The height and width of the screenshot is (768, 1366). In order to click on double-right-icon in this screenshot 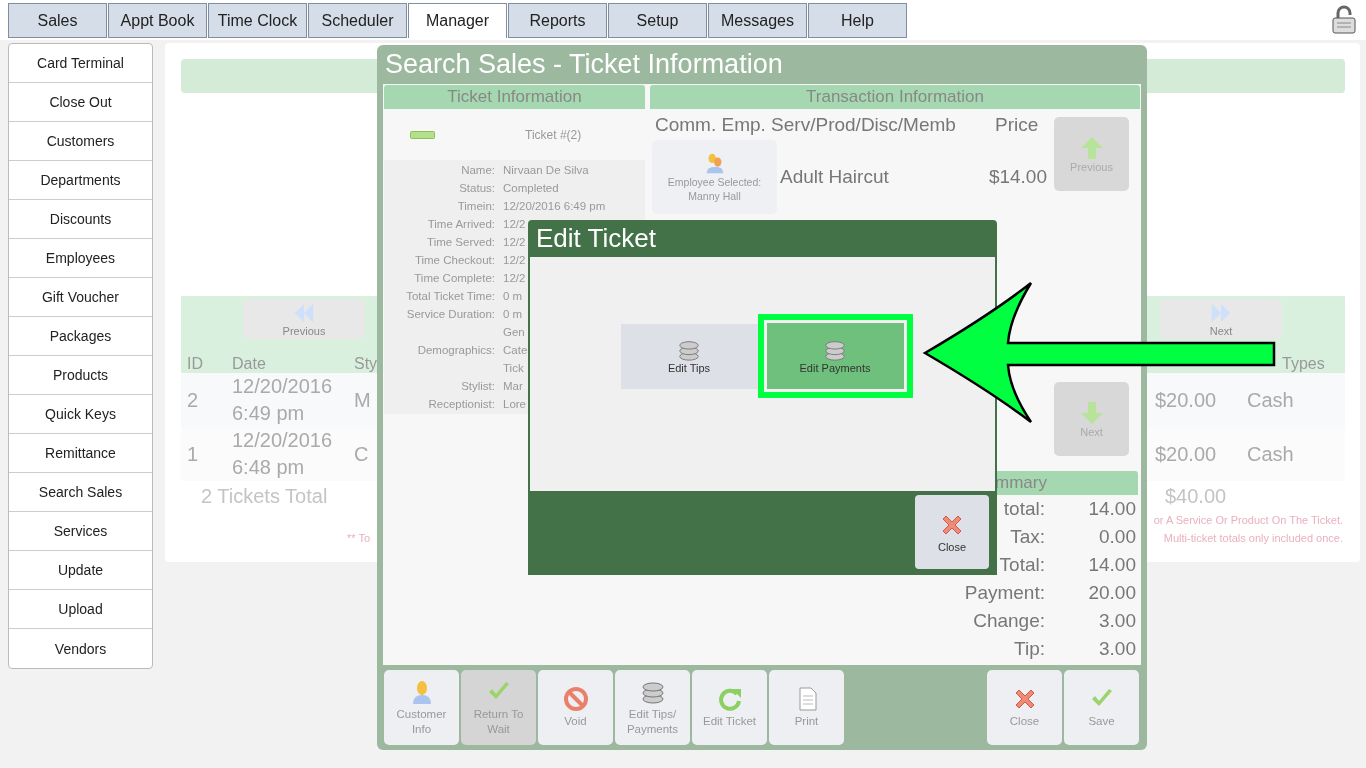, I will do `click(1221, 313)`.